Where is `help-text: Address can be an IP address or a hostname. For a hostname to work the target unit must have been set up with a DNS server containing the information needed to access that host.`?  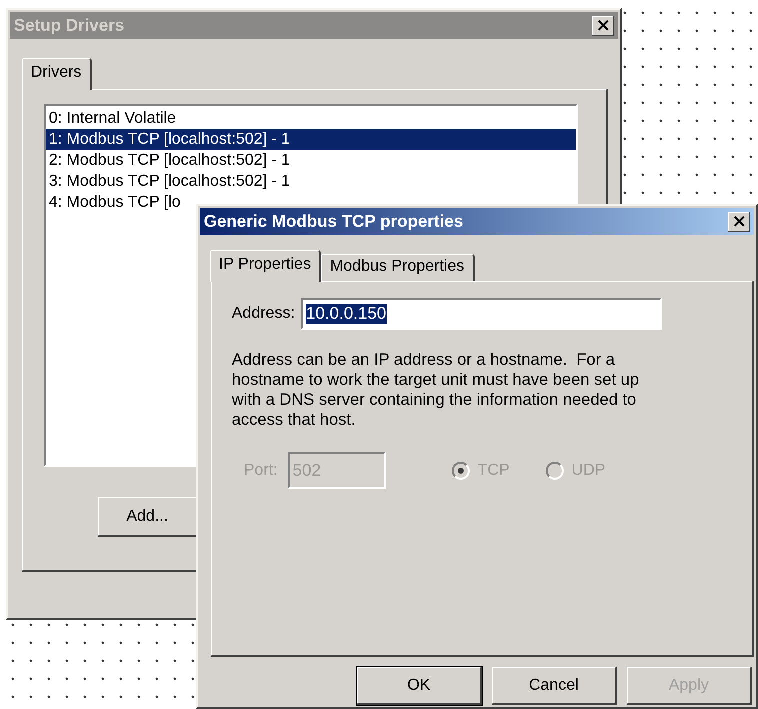
help-text: Address can be an IP address or a hostname. For a hostname to work the target unit must have been set up with a DNS server containing the information needed to access that host. is located at coordinates (436, 390).